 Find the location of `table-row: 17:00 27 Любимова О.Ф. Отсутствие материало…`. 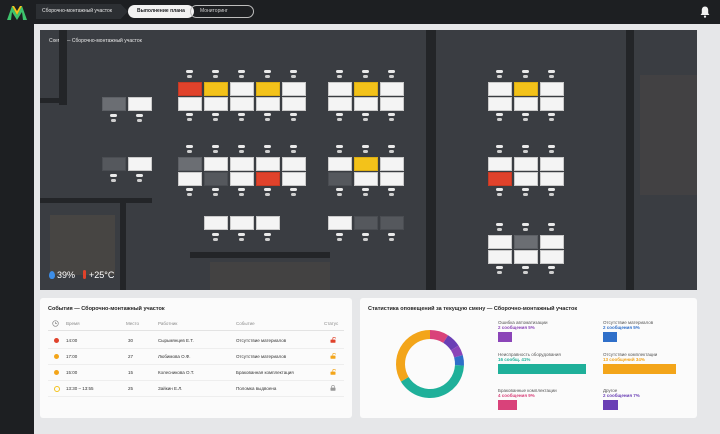

table-row: 17:00 27 Любимова О.Ф. Отсутствие материало… is located at coordinates (196, 357).